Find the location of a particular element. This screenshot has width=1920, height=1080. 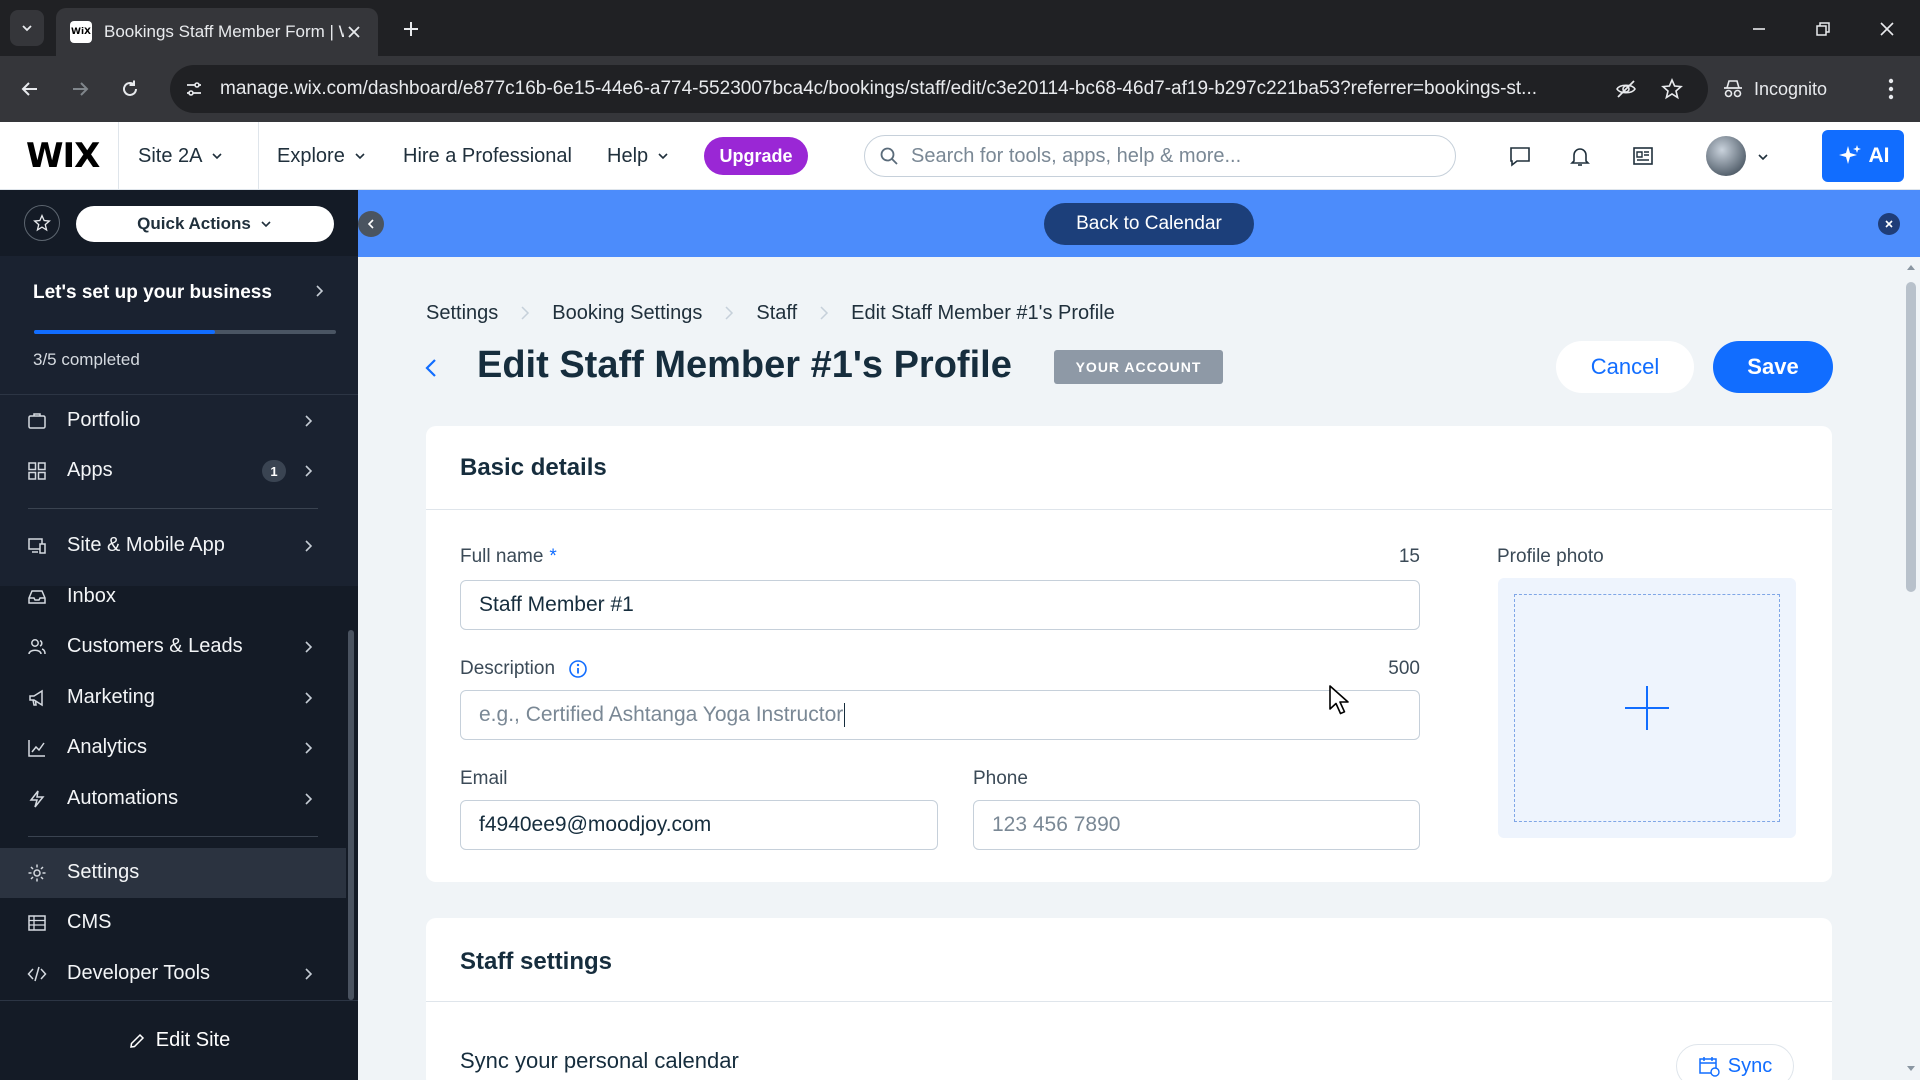

scroll-down-icon is located at coordinates (1911, 1069).